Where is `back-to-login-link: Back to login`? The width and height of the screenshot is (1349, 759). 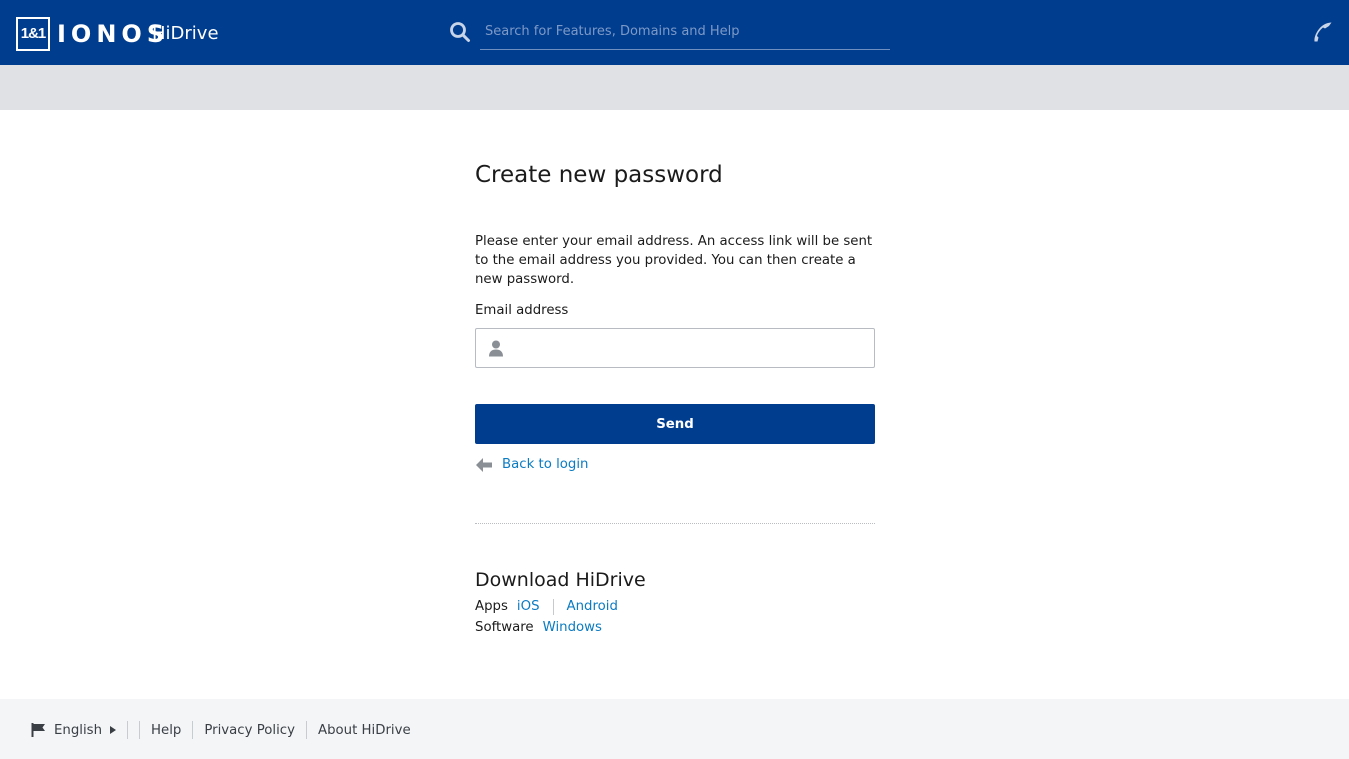 back-to-login-link: Back to login is located at coordinates (531, 465).